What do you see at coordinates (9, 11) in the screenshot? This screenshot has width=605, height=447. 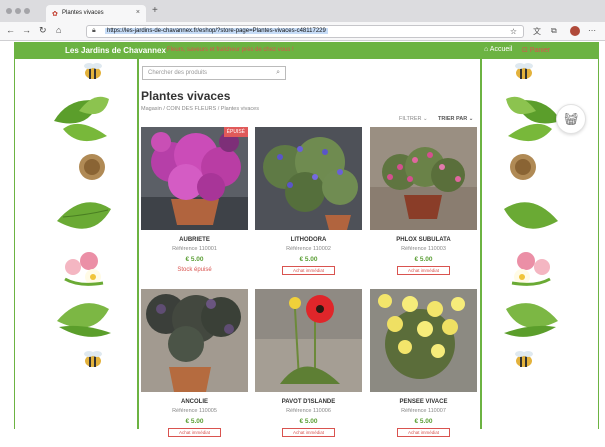 I see `window-close-dot` at bounding box center [9, 11].